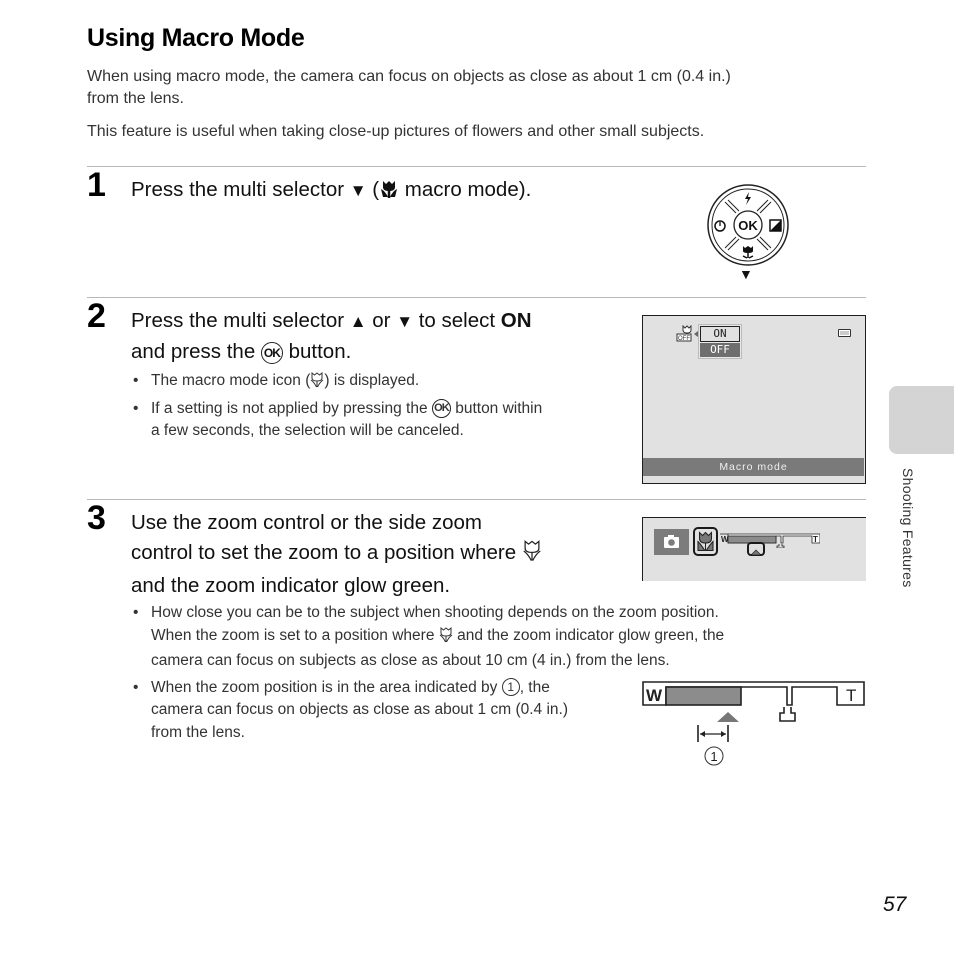 The height and width of the screenshot is (954, 954). I want to click on up-arrow-icon: ▲, so click(358, 321).